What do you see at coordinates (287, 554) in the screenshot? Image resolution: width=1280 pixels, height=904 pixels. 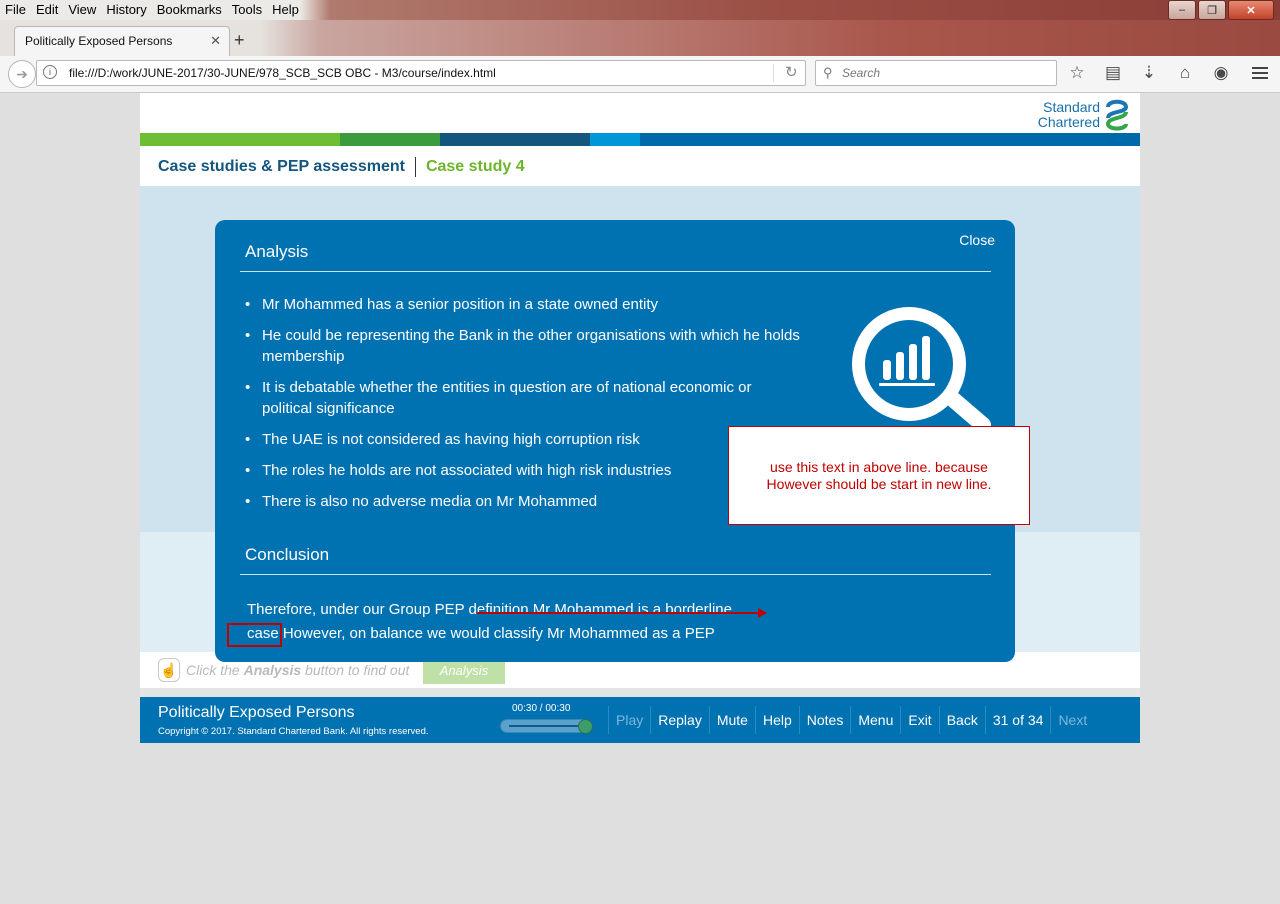 I see `conclusion-heading: Conclusion` at bounding box center [287, 554].